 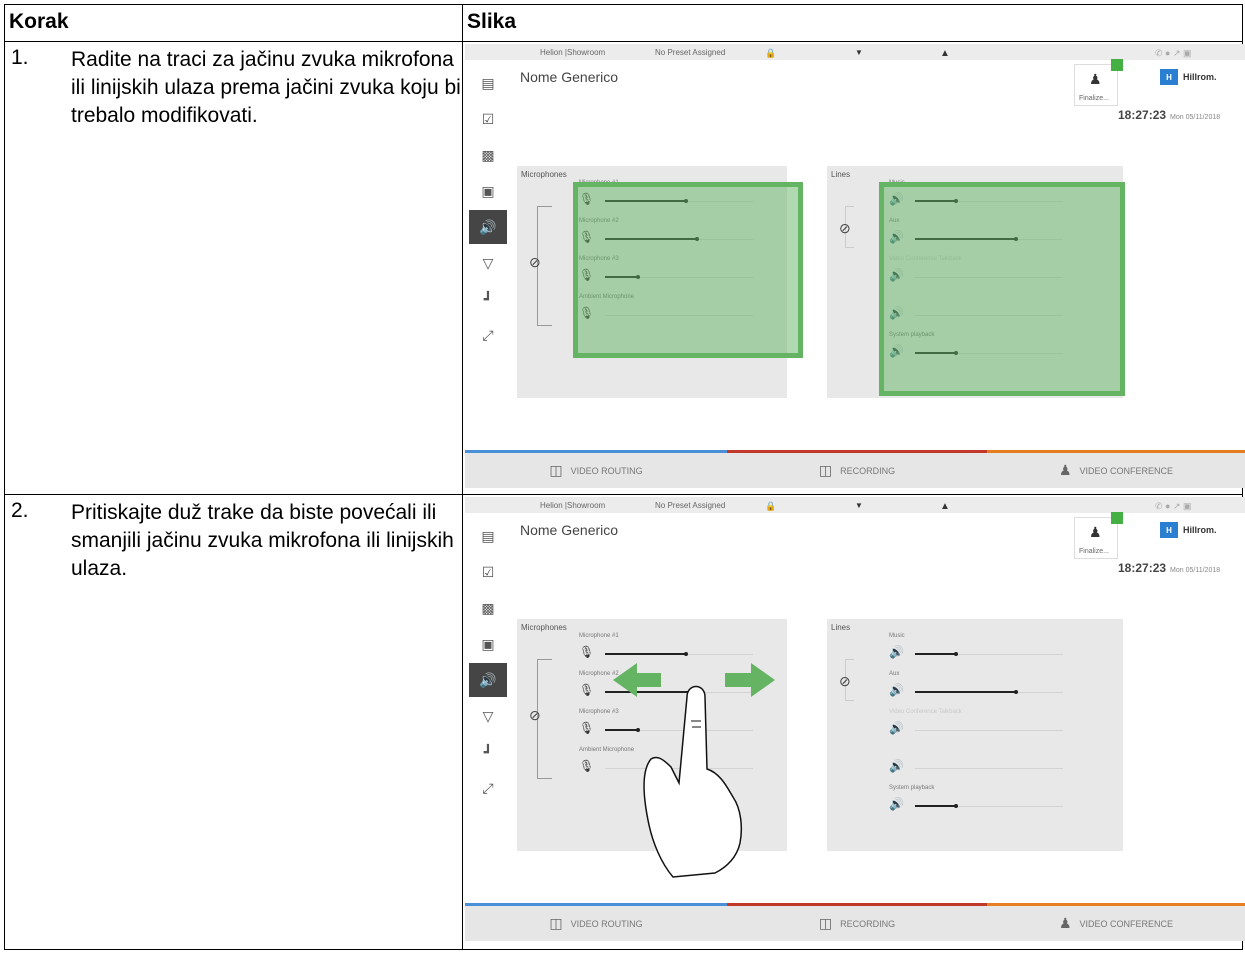 I want to click on clock-time: 18:27:23, so click(x=1142, y=115).